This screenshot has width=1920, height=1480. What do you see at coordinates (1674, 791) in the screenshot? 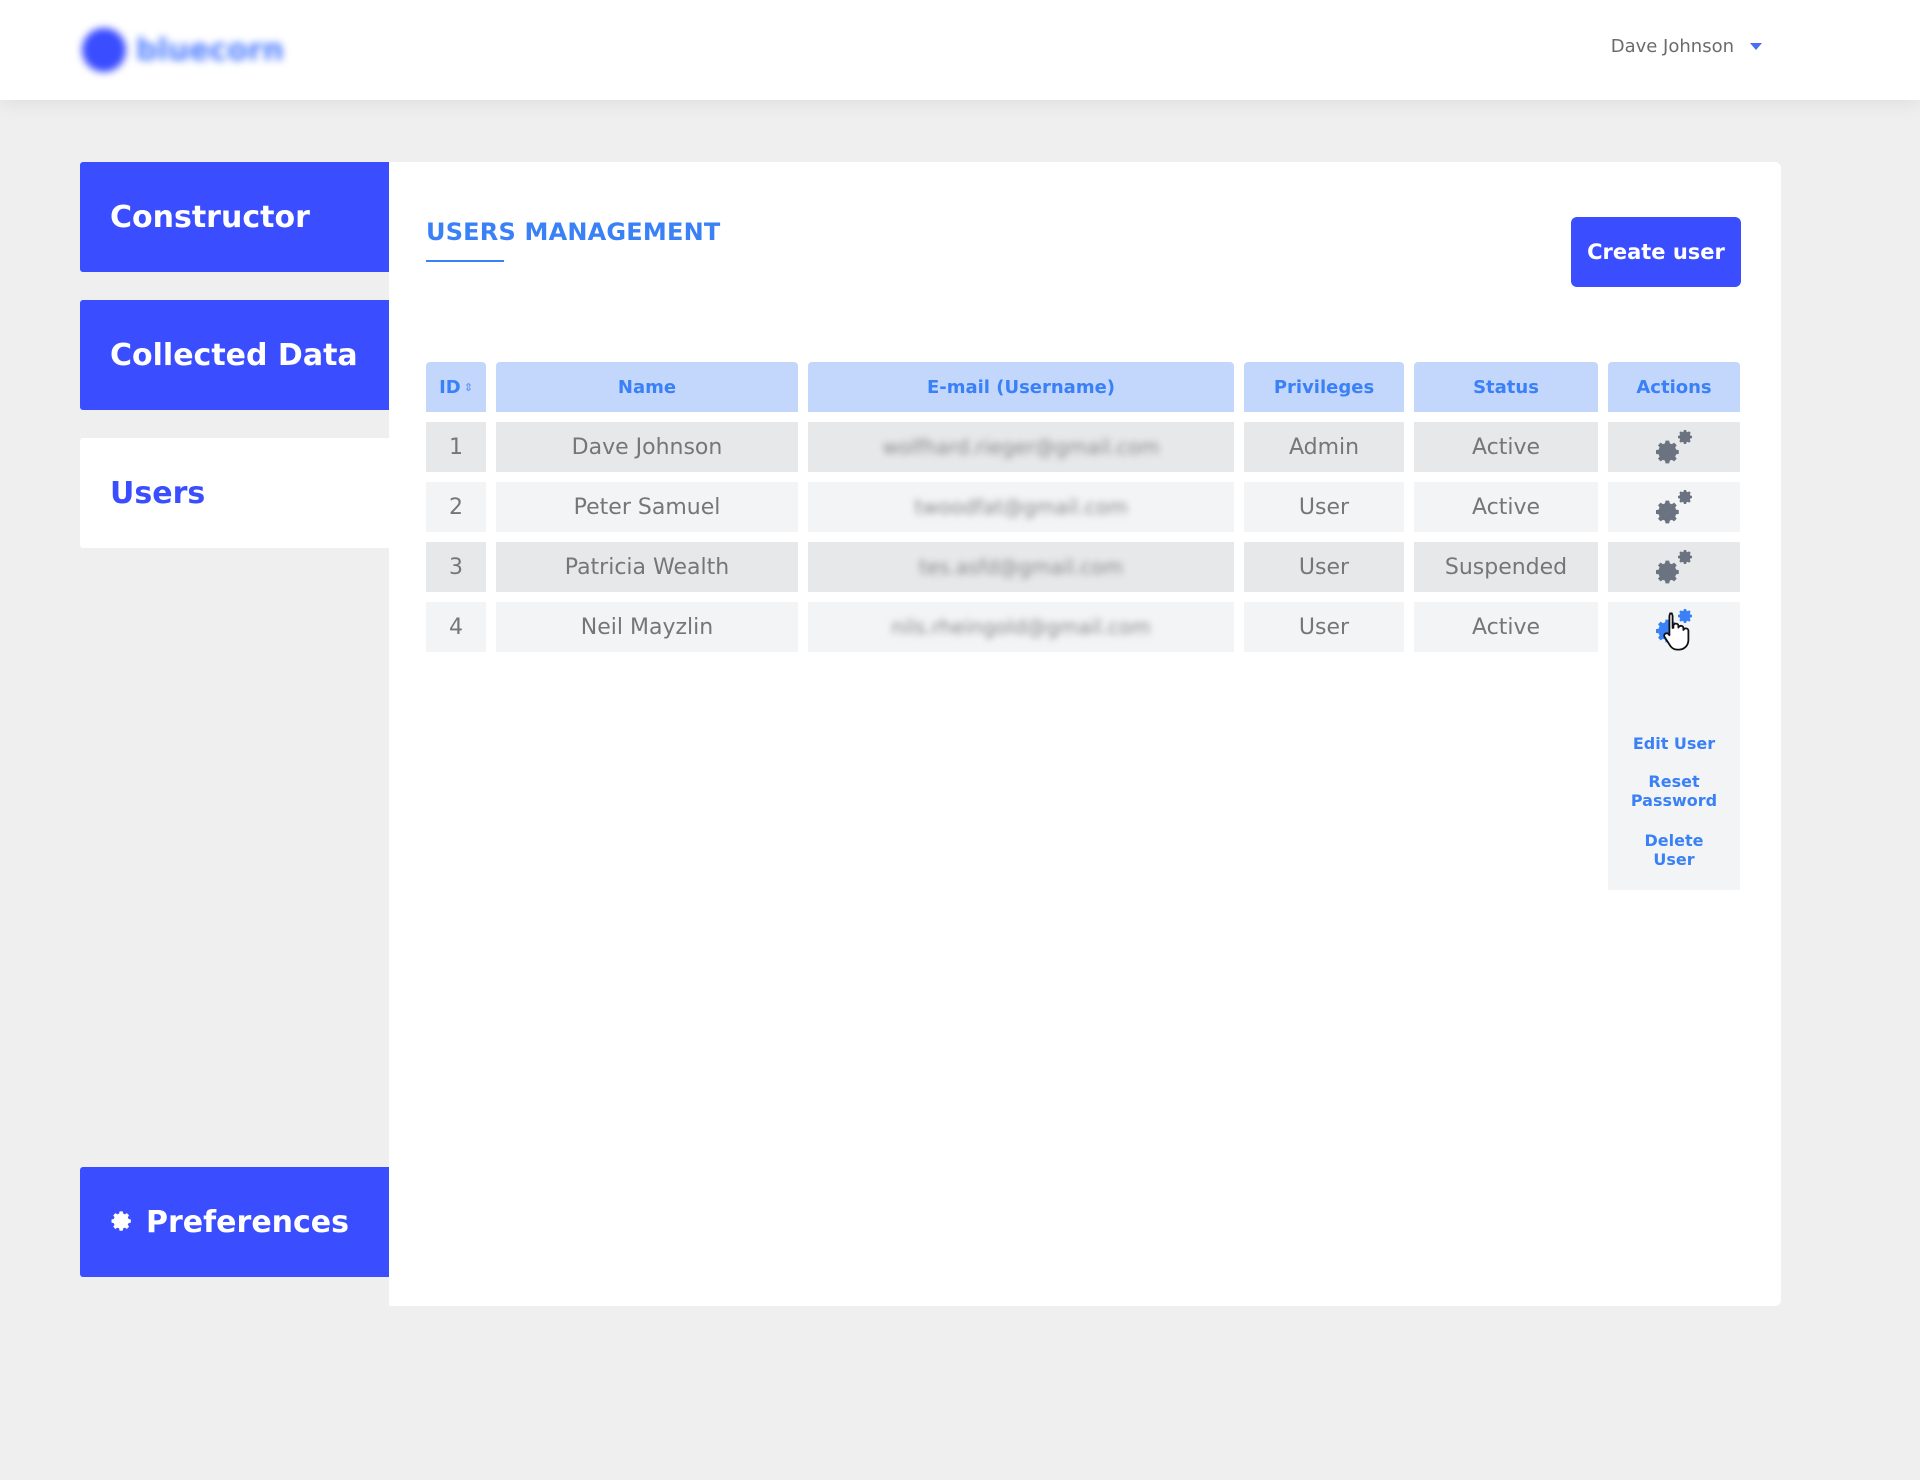
I see `menu-item-reset-password: Reset Password` at bounding box center [1674, 791].